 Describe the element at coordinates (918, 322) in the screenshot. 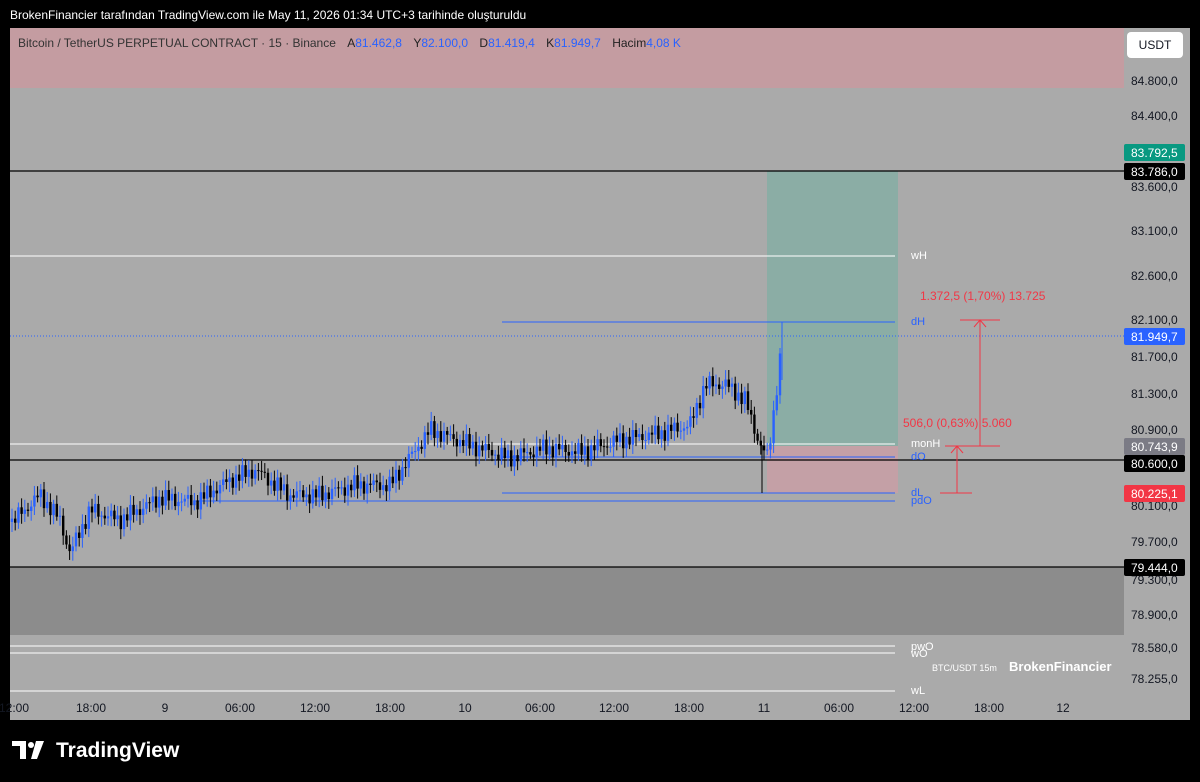

I see `label-dh: dH` at that location.